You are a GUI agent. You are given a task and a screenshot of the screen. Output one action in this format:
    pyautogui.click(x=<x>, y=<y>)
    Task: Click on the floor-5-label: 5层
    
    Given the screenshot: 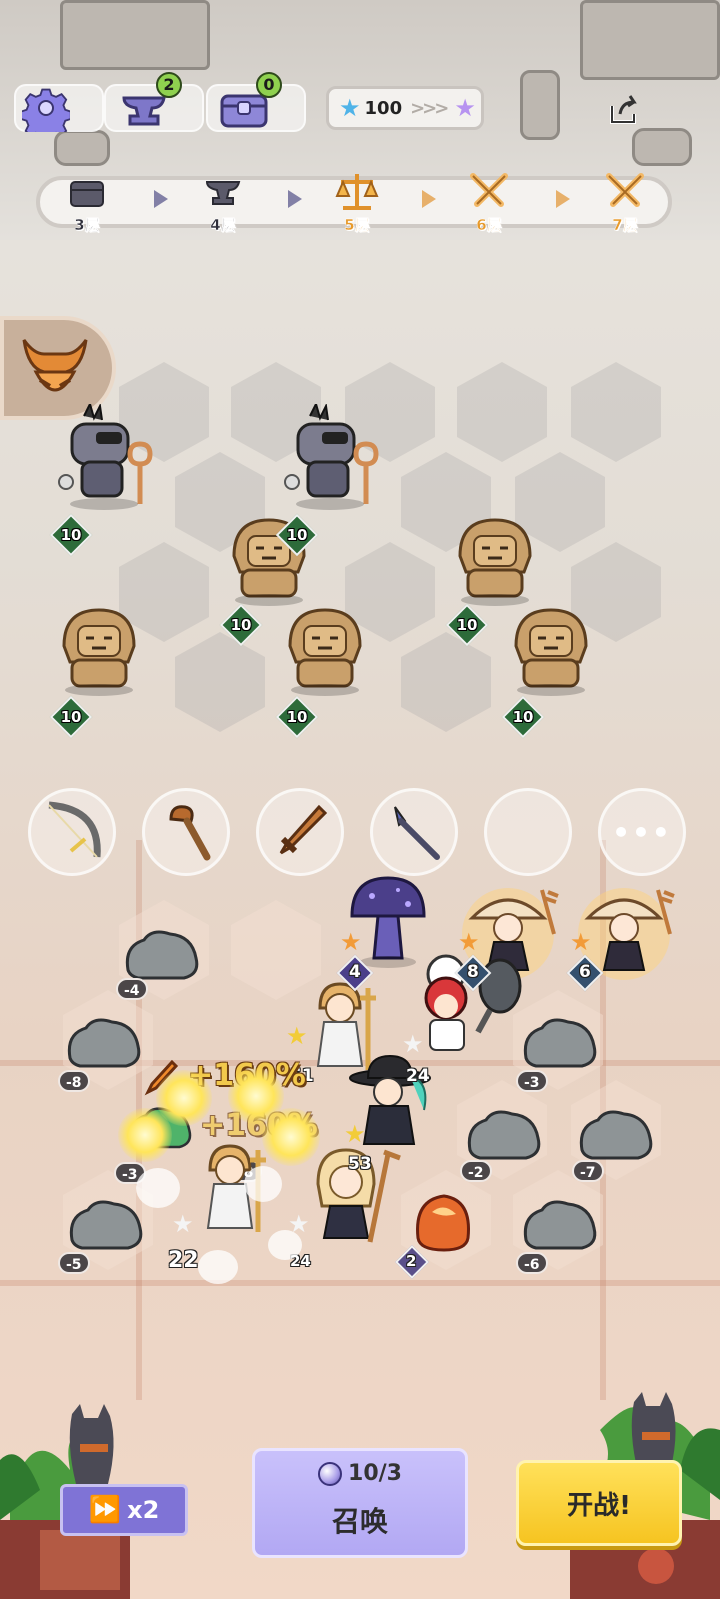 What is the action you would take?
    pyautogui.click(x=357, y=225)
    